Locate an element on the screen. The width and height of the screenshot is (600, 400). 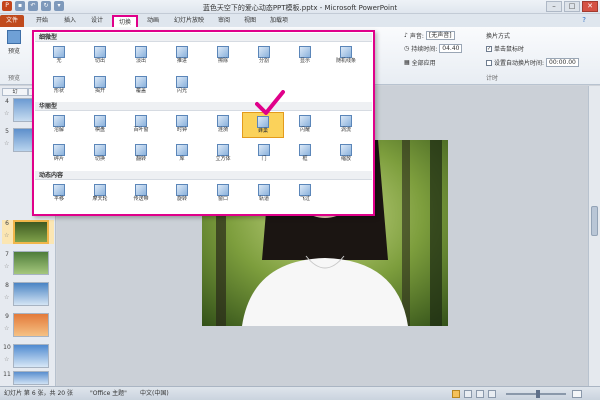
apply-all-icon: ▦ is located at coordinates (407, 62).